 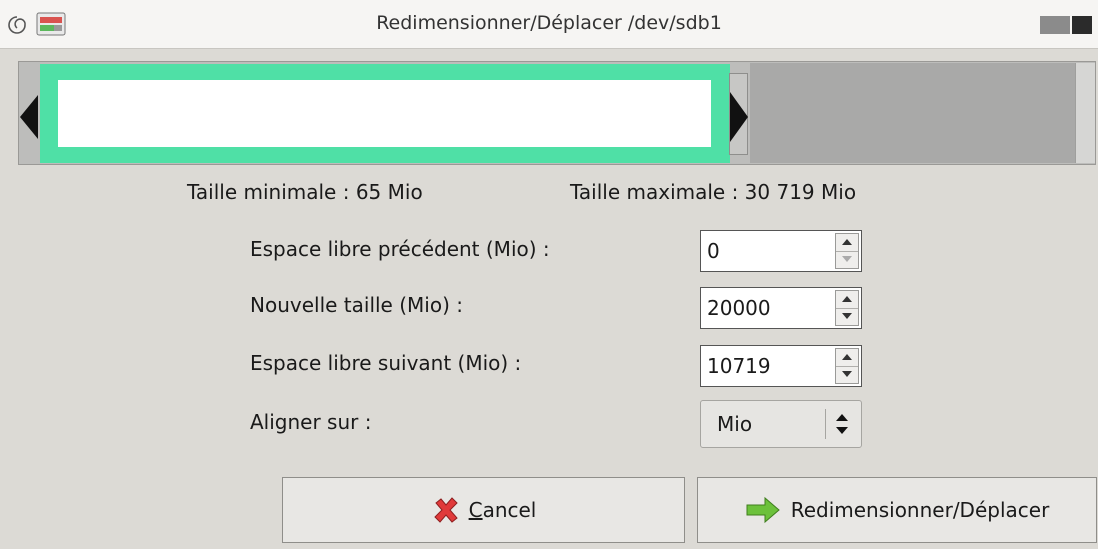 What do you see at coordinates (400, 249) in the screenshot?
I see `free-space-before-label: Espace libre précédent (Mio) :` at bounding box center [400, 249].